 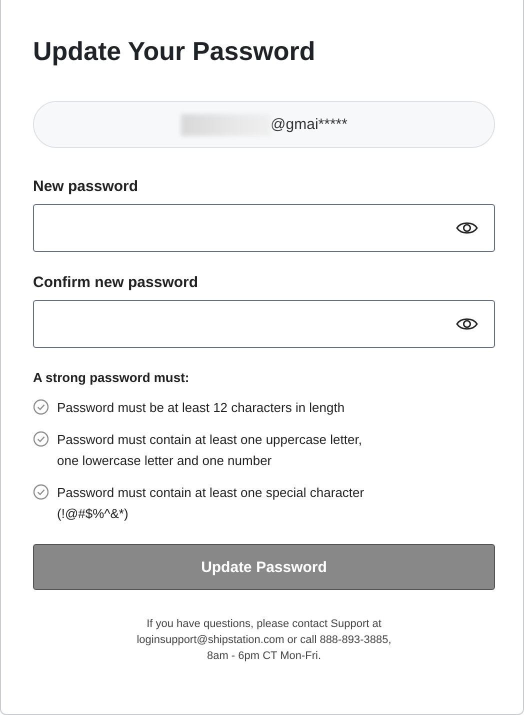 I want to click on account-email-field: @gmai*****, so click(x=264, y=124).